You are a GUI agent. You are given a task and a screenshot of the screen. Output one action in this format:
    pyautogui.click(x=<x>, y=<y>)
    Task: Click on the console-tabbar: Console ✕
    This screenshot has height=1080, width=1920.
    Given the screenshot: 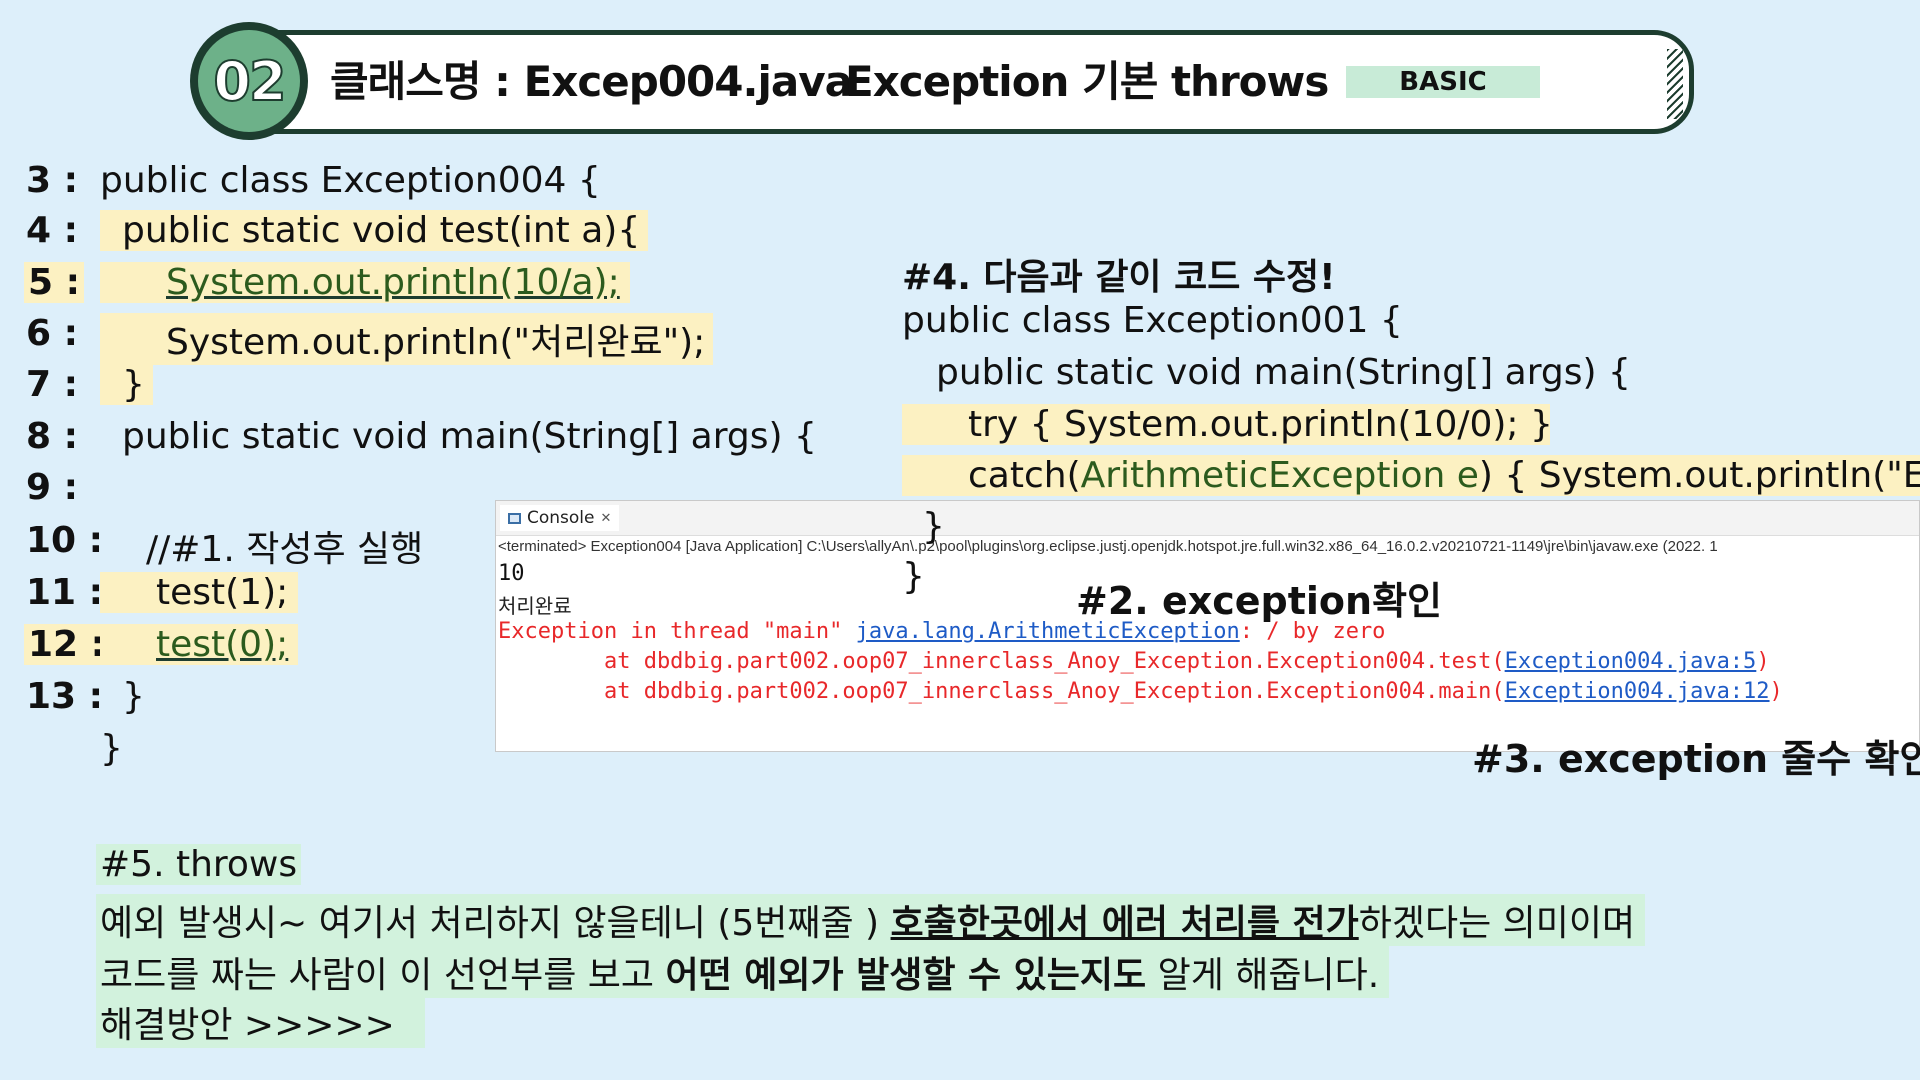 What is the action you would take?
    pyautogui.click(x=1207, y=518)
    